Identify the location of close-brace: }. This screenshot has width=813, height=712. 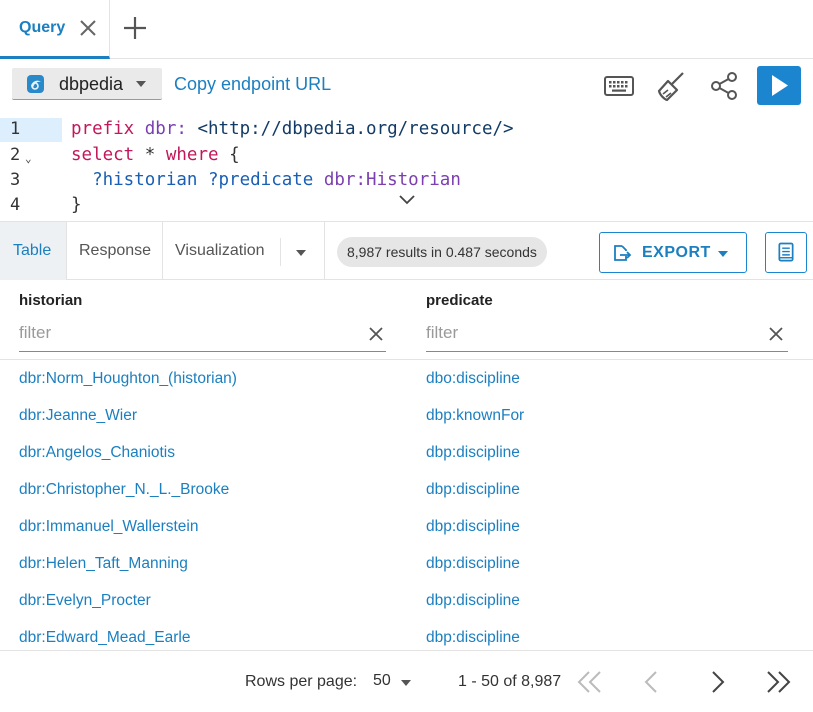
(76, 205).